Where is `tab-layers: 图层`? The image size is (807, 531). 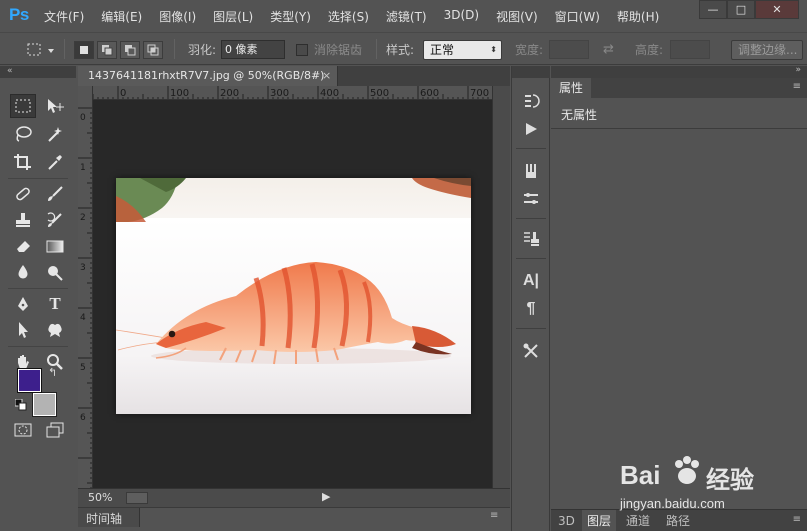 tab-layers: 图层 is located at coordinates (599, 520).